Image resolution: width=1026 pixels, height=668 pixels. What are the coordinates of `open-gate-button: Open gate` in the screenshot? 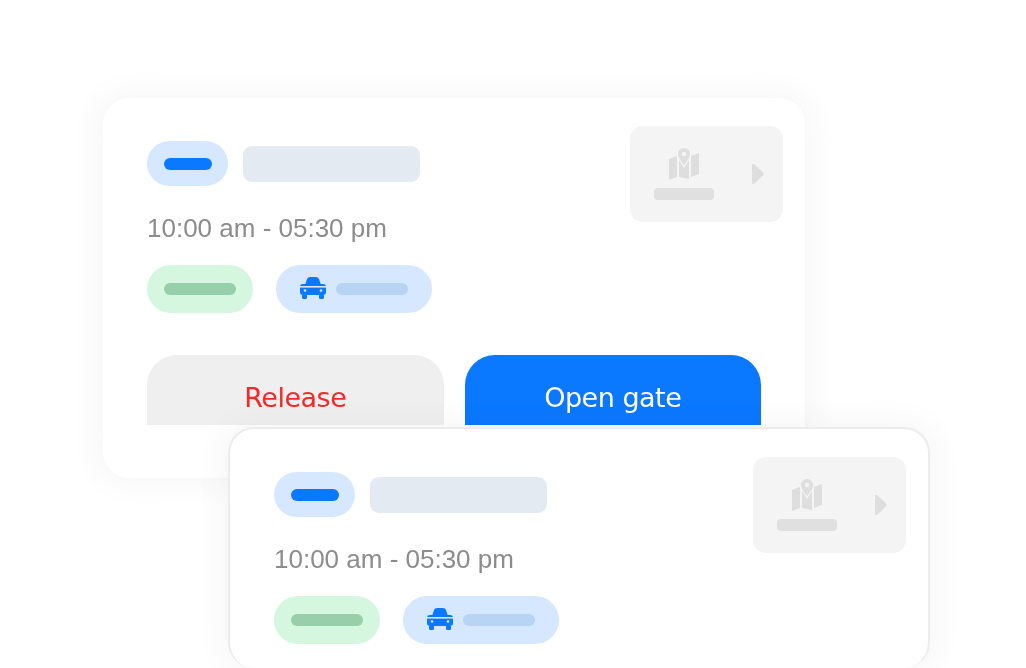 It's located at (612, 390).